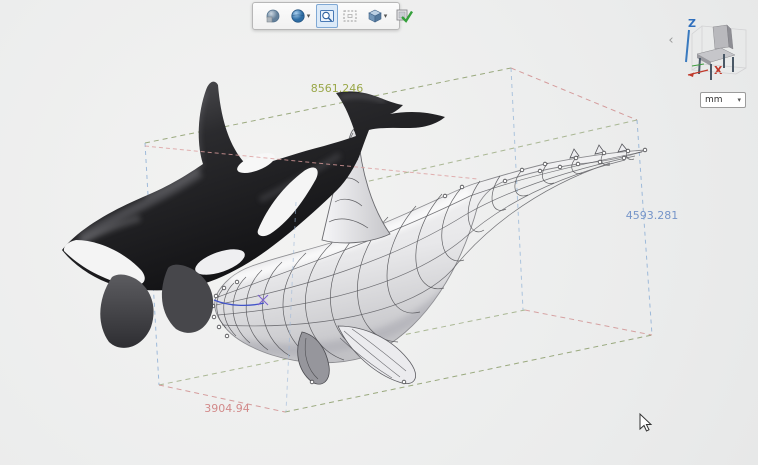  What do you see at coordinates (646, 422) in the screenshot?
I see `mouse-cursor` at bounding box center [646, 422].